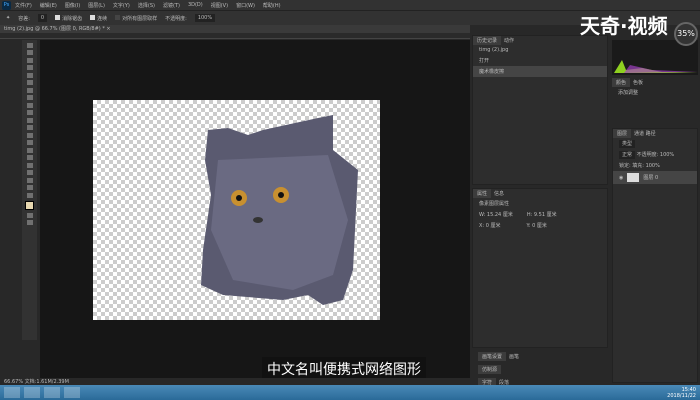 The width and height of the screenshot is (700, 400). I want to click on menu-3d: 3D(D), so click(195, 5).